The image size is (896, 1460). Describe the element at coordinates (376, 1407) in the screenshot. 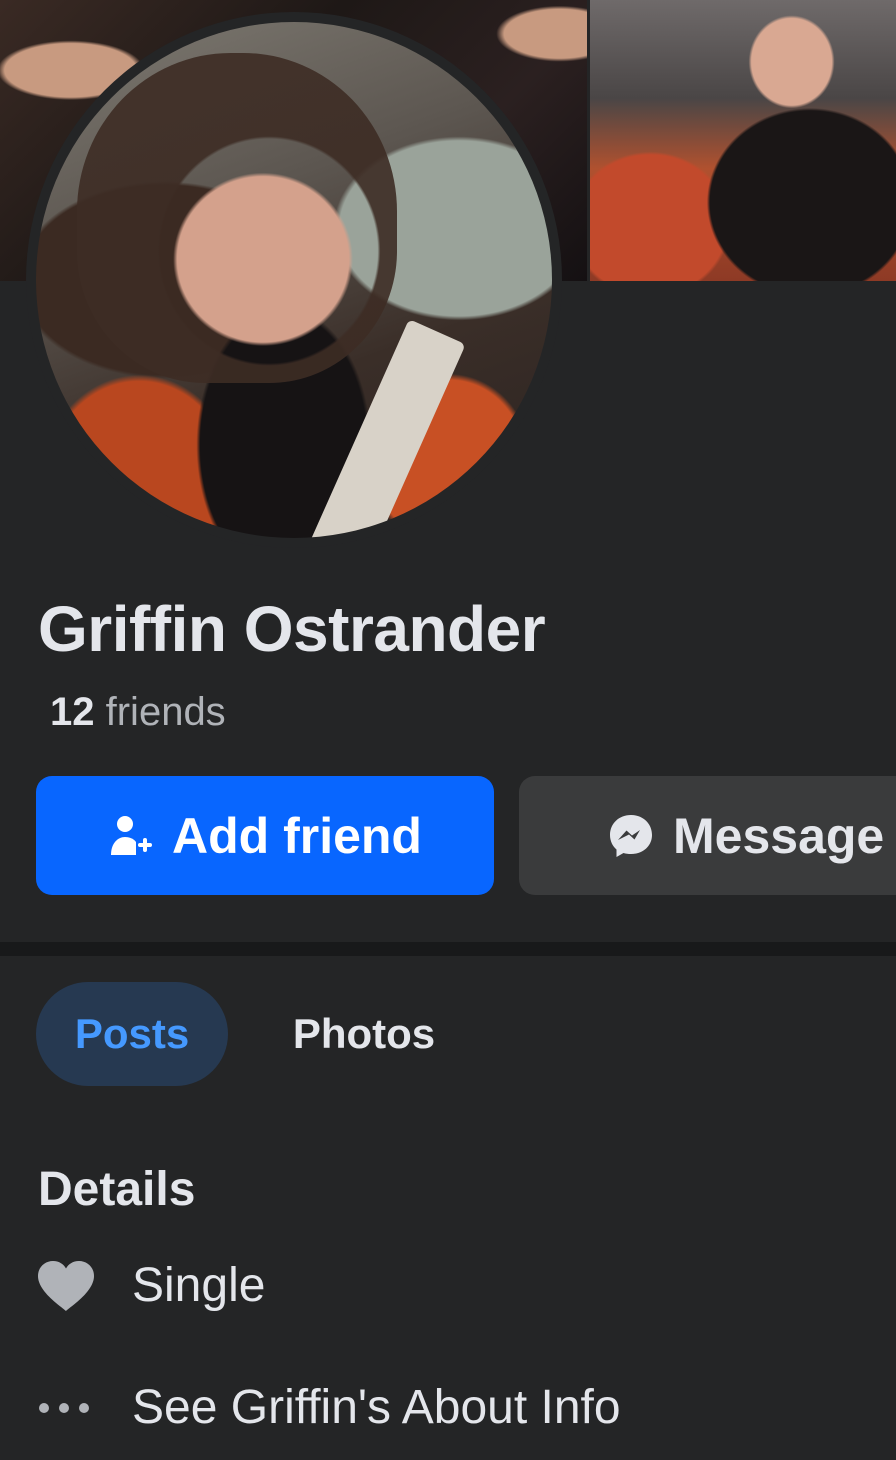

I see `about-info-link: See Griffin's About Info` at that location.